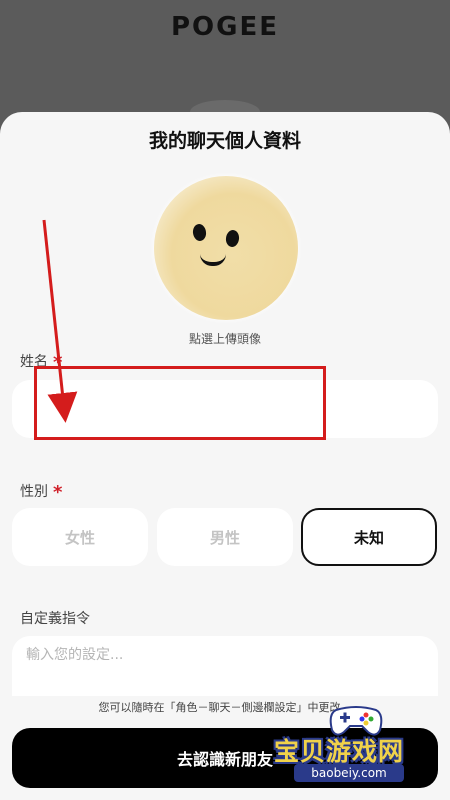  I want to click on avatar-eye-left, so click(199, 232).